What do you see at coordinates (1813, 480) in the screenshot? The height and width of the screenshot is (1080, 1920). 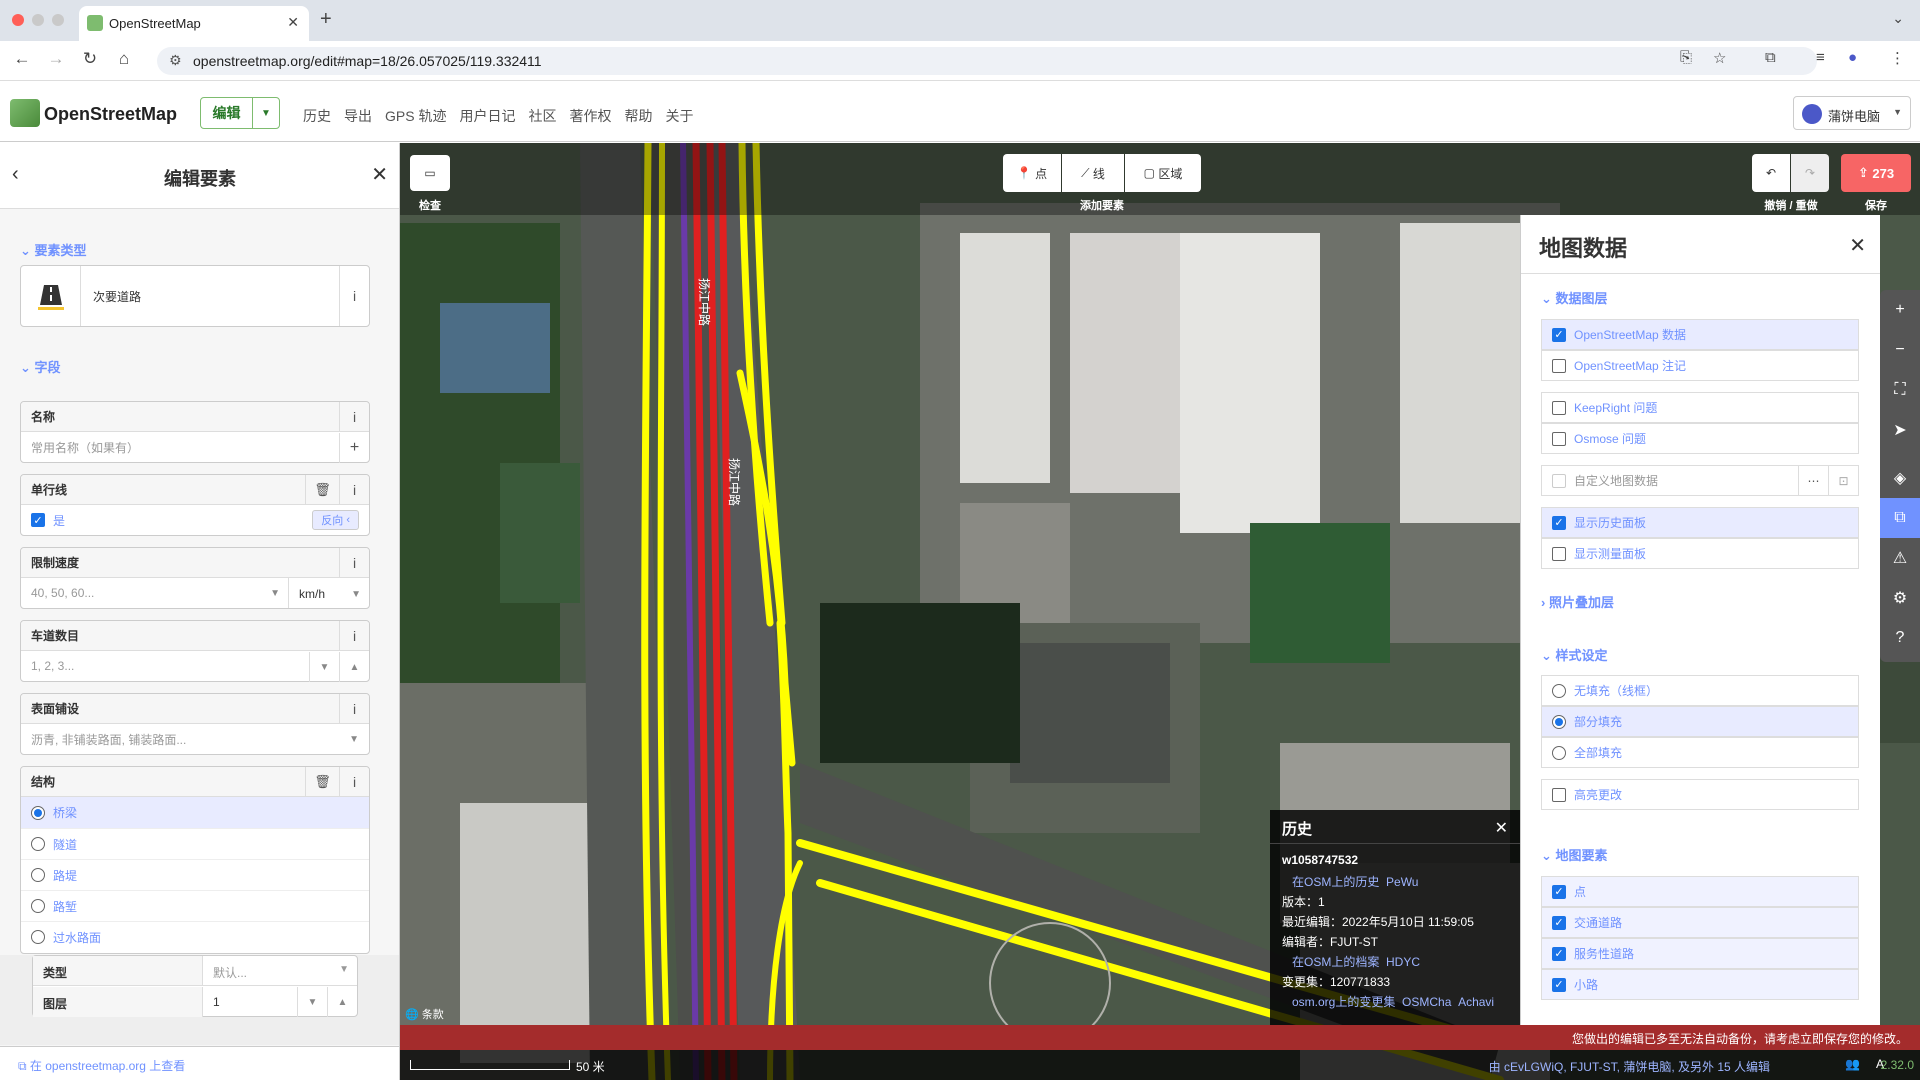 I see `more-options-icon: ⋯` at bounding box center [1813, 480].